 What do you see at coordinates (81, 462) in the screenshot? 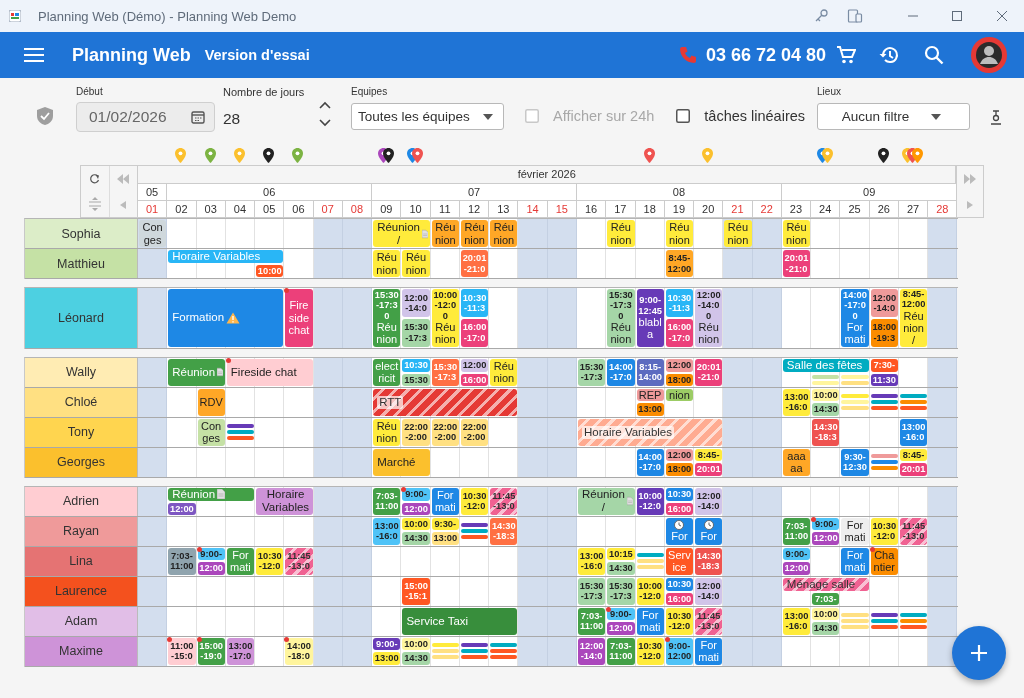
I see `employee-name: Georges` at bounding box center [81, 462].